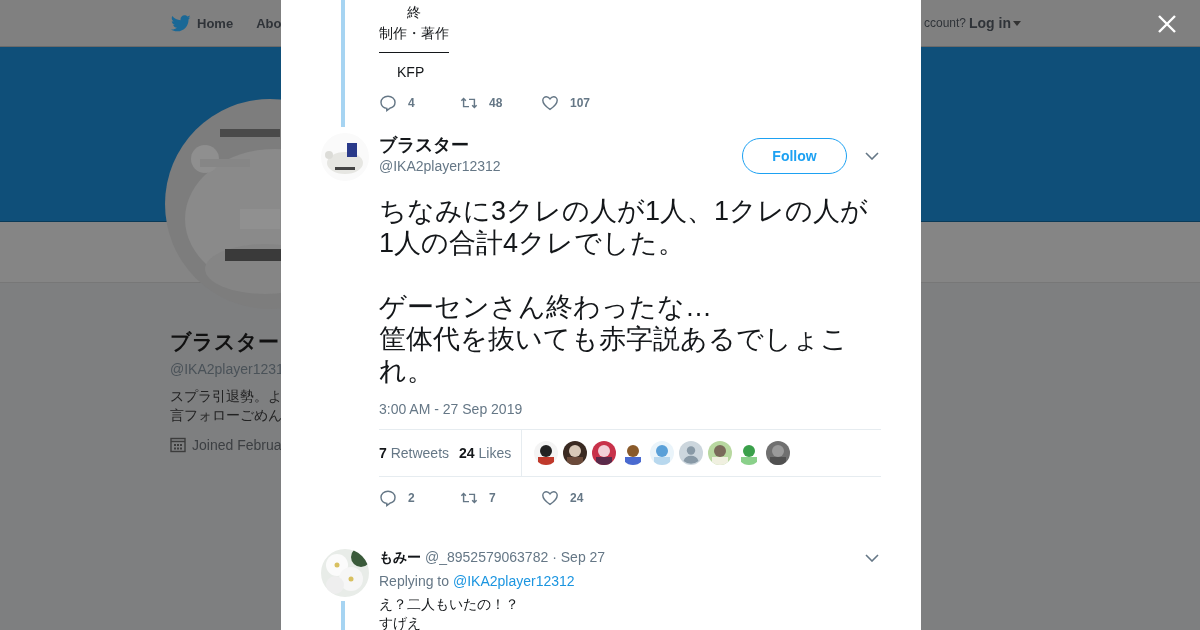 This screenshot has width=1200, height=630. What do you see at coordinates (944, 23) in the screenshot?
I see `account-prompt: ccount?` at bounding box center [944, 23].